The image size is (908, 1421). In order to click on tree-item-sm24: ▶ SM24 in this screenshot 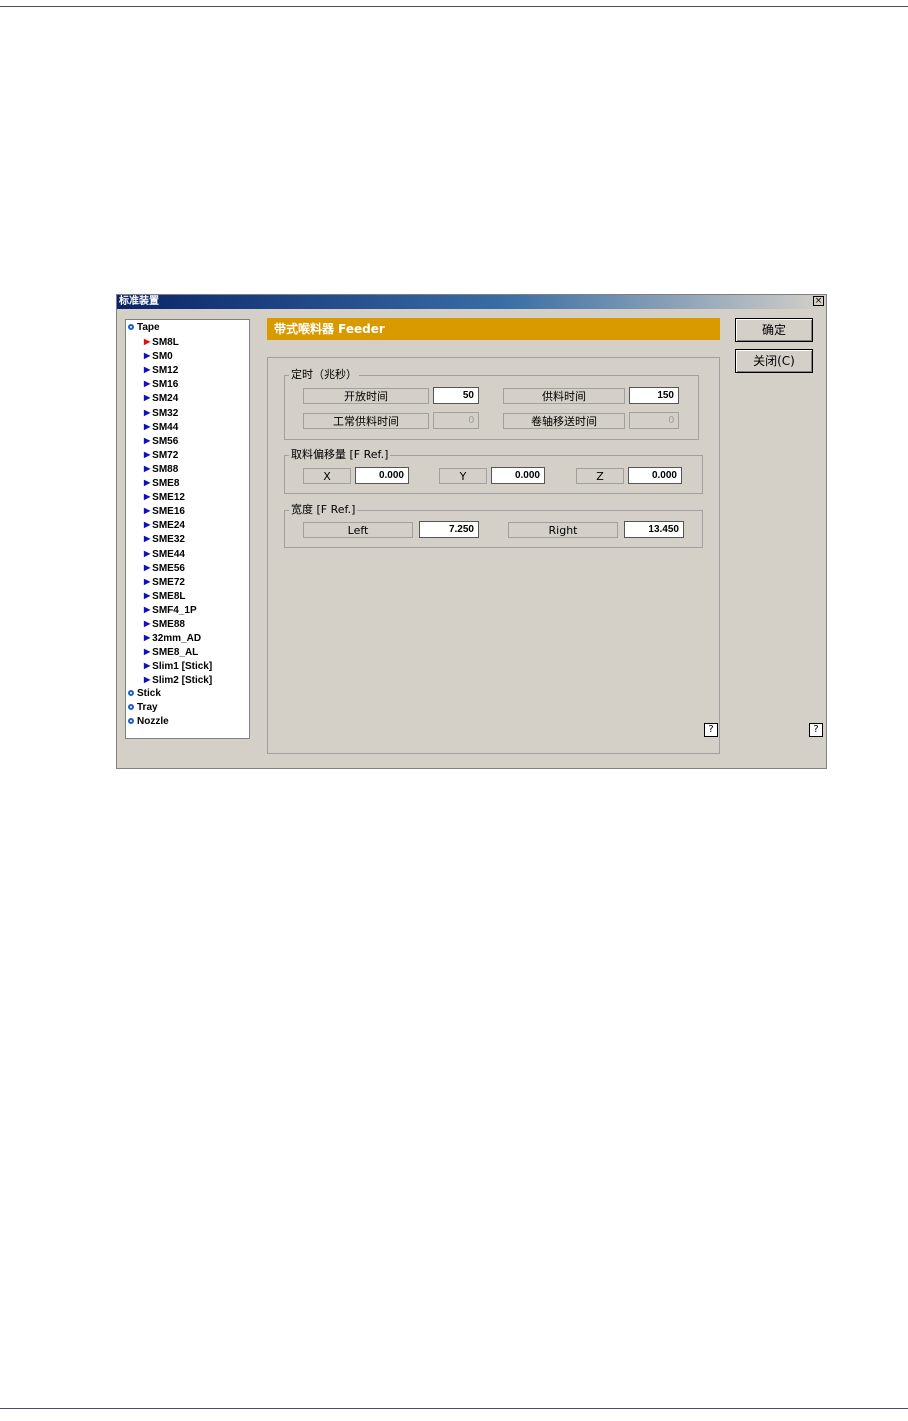, I will do `click(161, 397)`.